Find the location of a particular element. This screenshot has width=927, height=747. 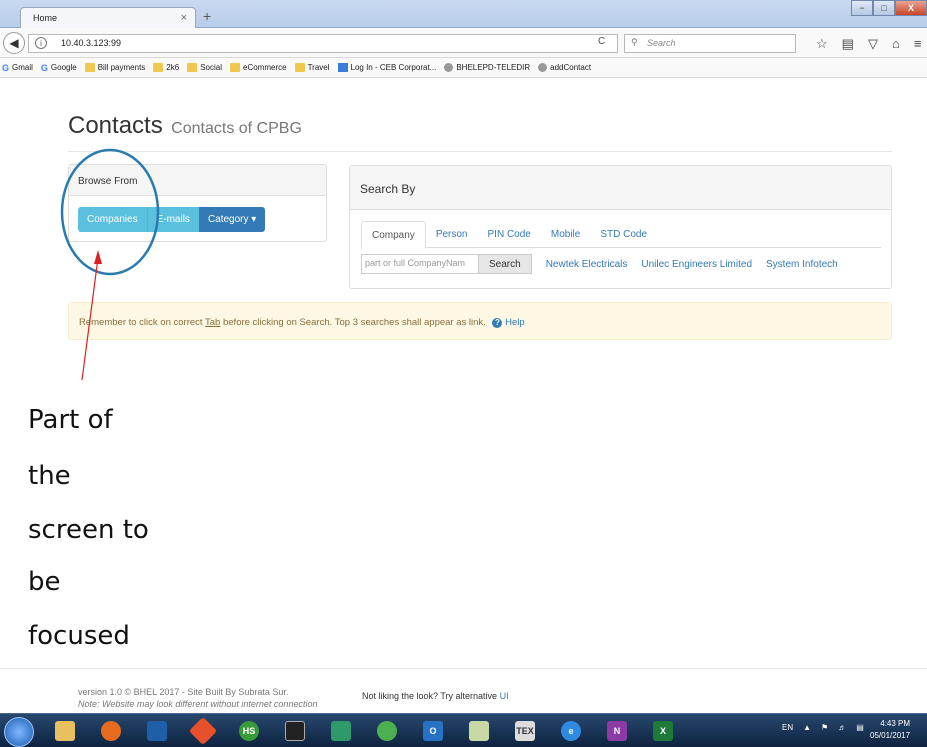

ceb-icon is located at coordinates (342, 67).